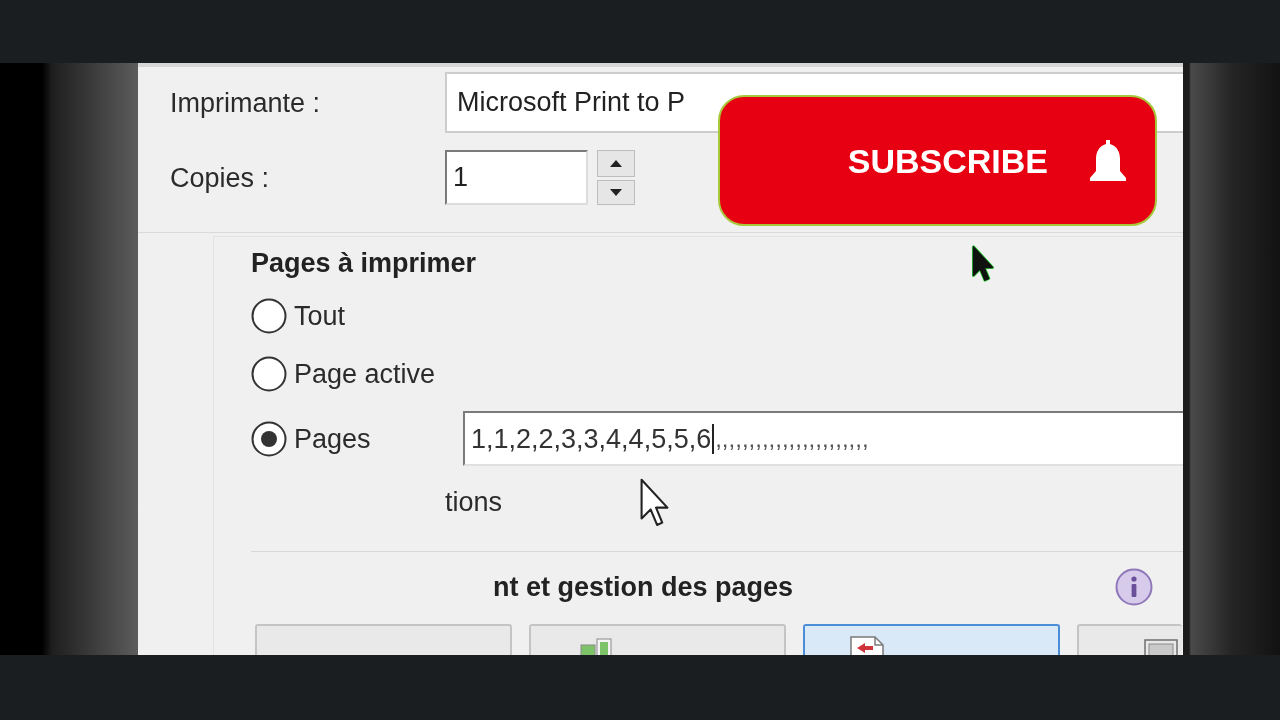 The image size is (1280, 720). What do you see at coordinates (867, 645) in the screenshot?
I see `document-icon` at bounding box center [867, 645].